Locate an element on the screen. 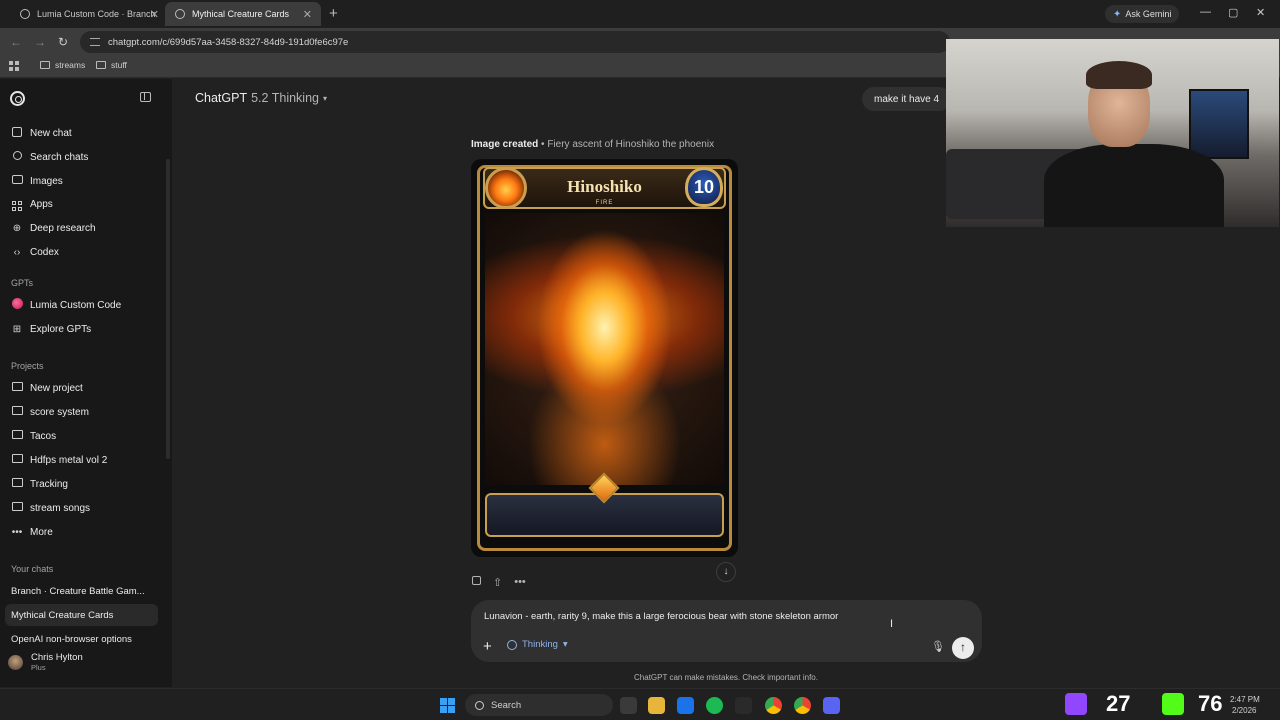 This screenshot has width=1280, height=720. microphone-icon: 🎙 is located at coordinates (938, 646).